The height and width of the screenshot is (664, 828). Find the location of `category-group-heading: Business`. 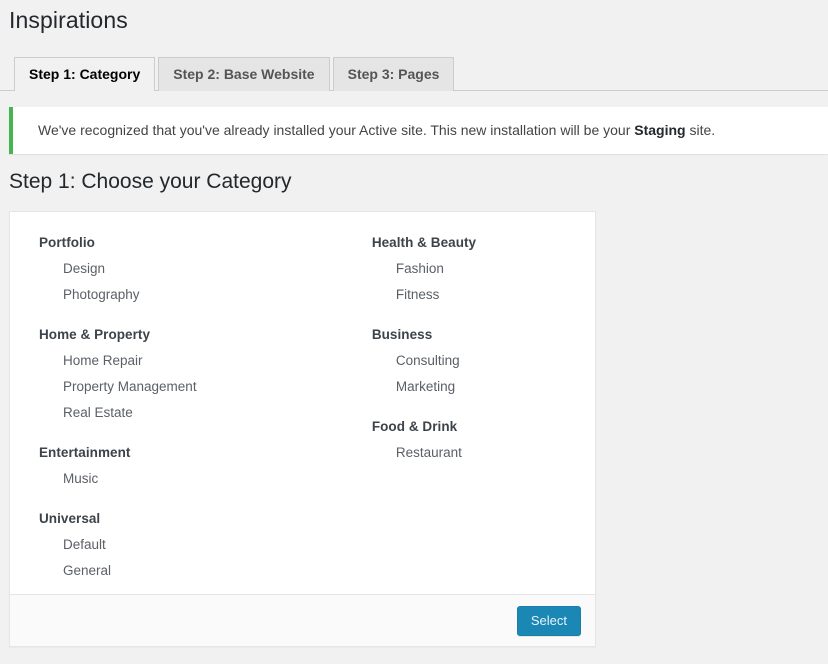

category-group-heading: Business is located at coordinates (402, 334).